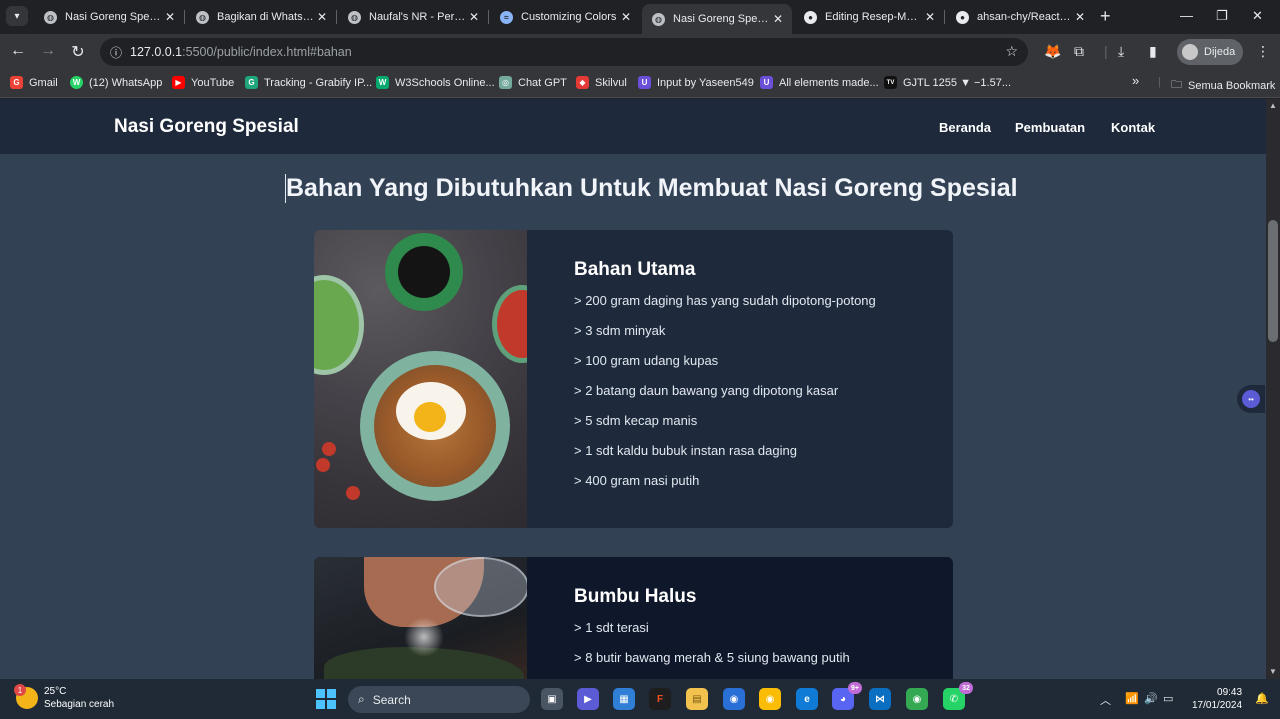 The image size is (1280, 719). What do you see at coordinates (1273, 389) in the screenshot?
I see `page-scrollbar: ▲ ▼` at bounding box center [1273, 389].